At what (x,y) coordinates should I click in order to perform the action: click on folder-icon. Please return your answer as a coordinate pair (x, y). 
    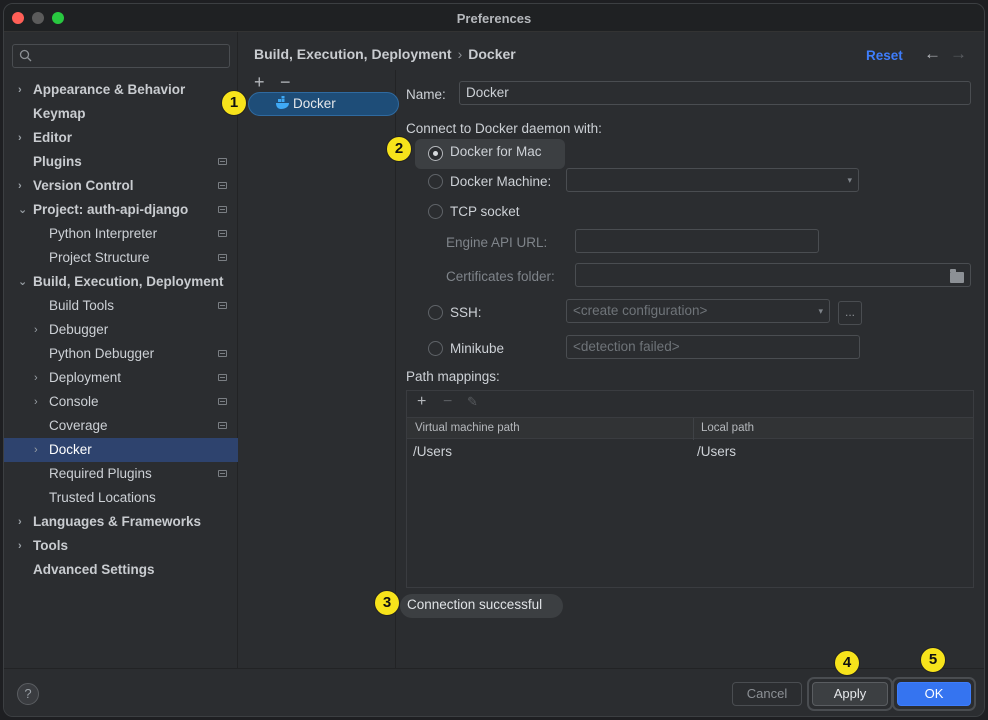
    Looking at the image, I should click on (957, 276).